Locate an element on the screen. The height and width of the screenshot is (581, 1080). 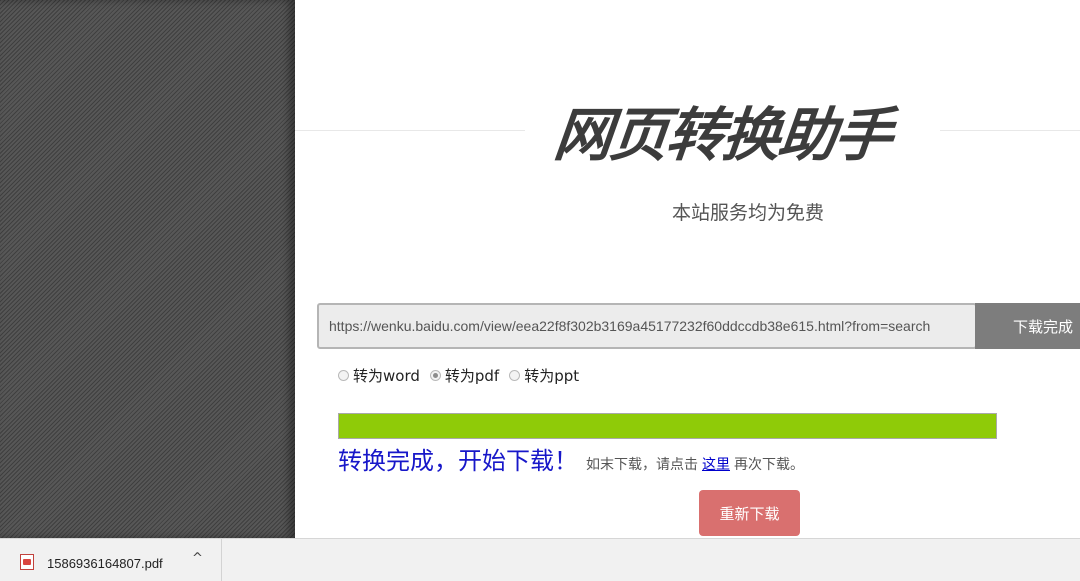
title-divider-left is located at coordinates (410, 130).